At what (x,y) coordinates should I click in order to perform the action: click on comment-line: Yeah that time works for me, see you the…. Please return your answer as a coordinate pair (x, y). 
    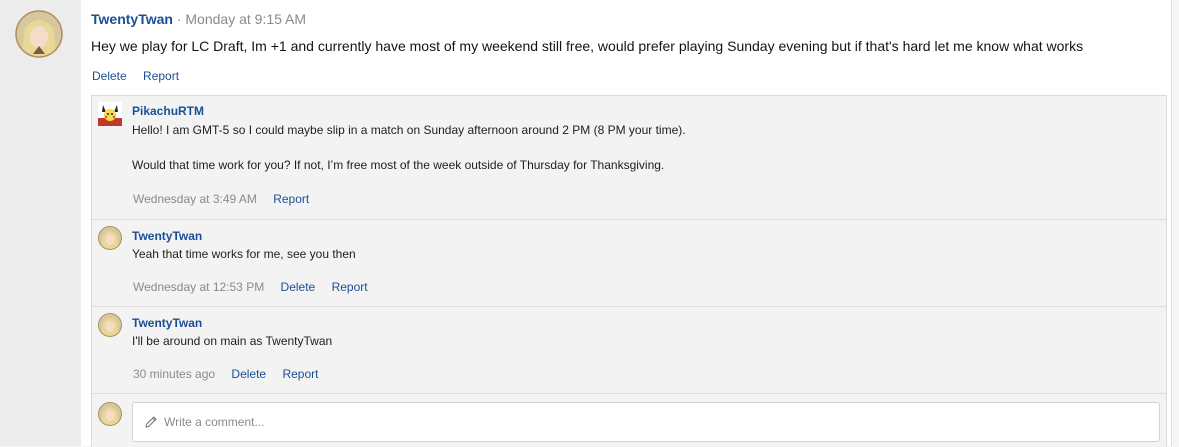
    Looking at the image, I should click on (244, 254).